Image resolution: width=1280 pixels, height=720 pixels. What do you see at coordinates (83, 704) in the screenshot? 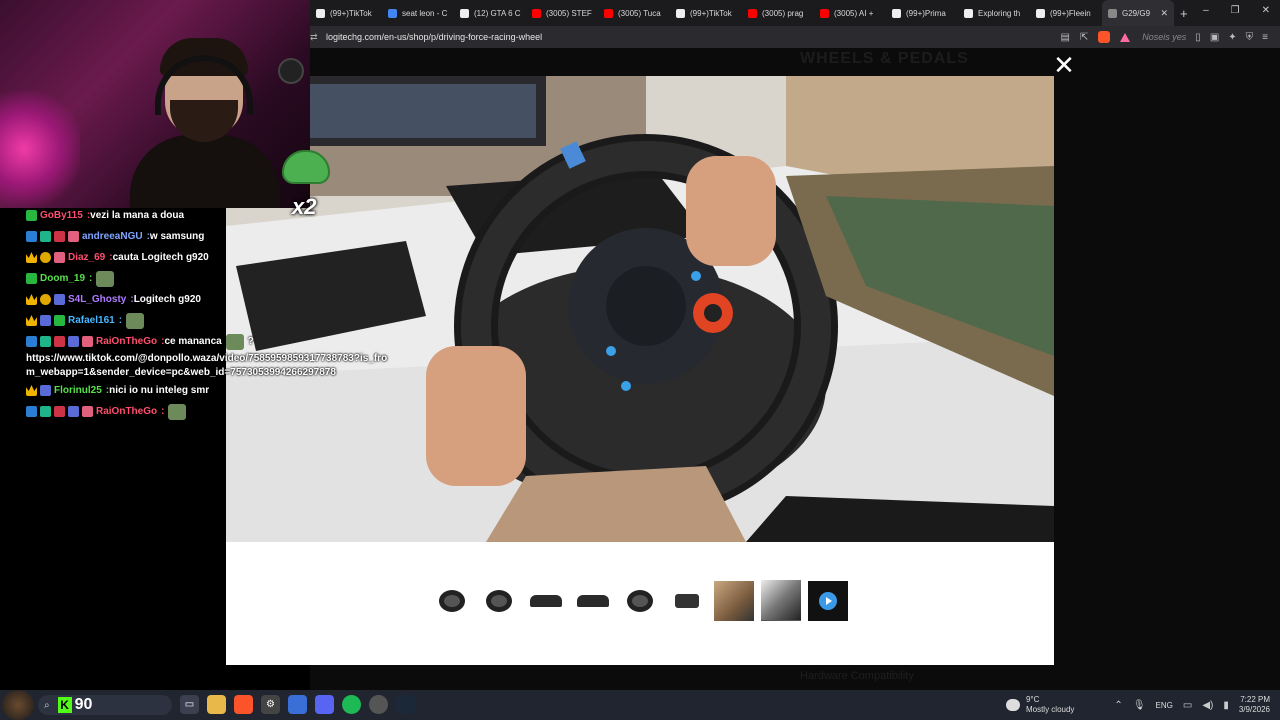
I see `kick-viewer-count: 90` at bounding box center [83, 704].